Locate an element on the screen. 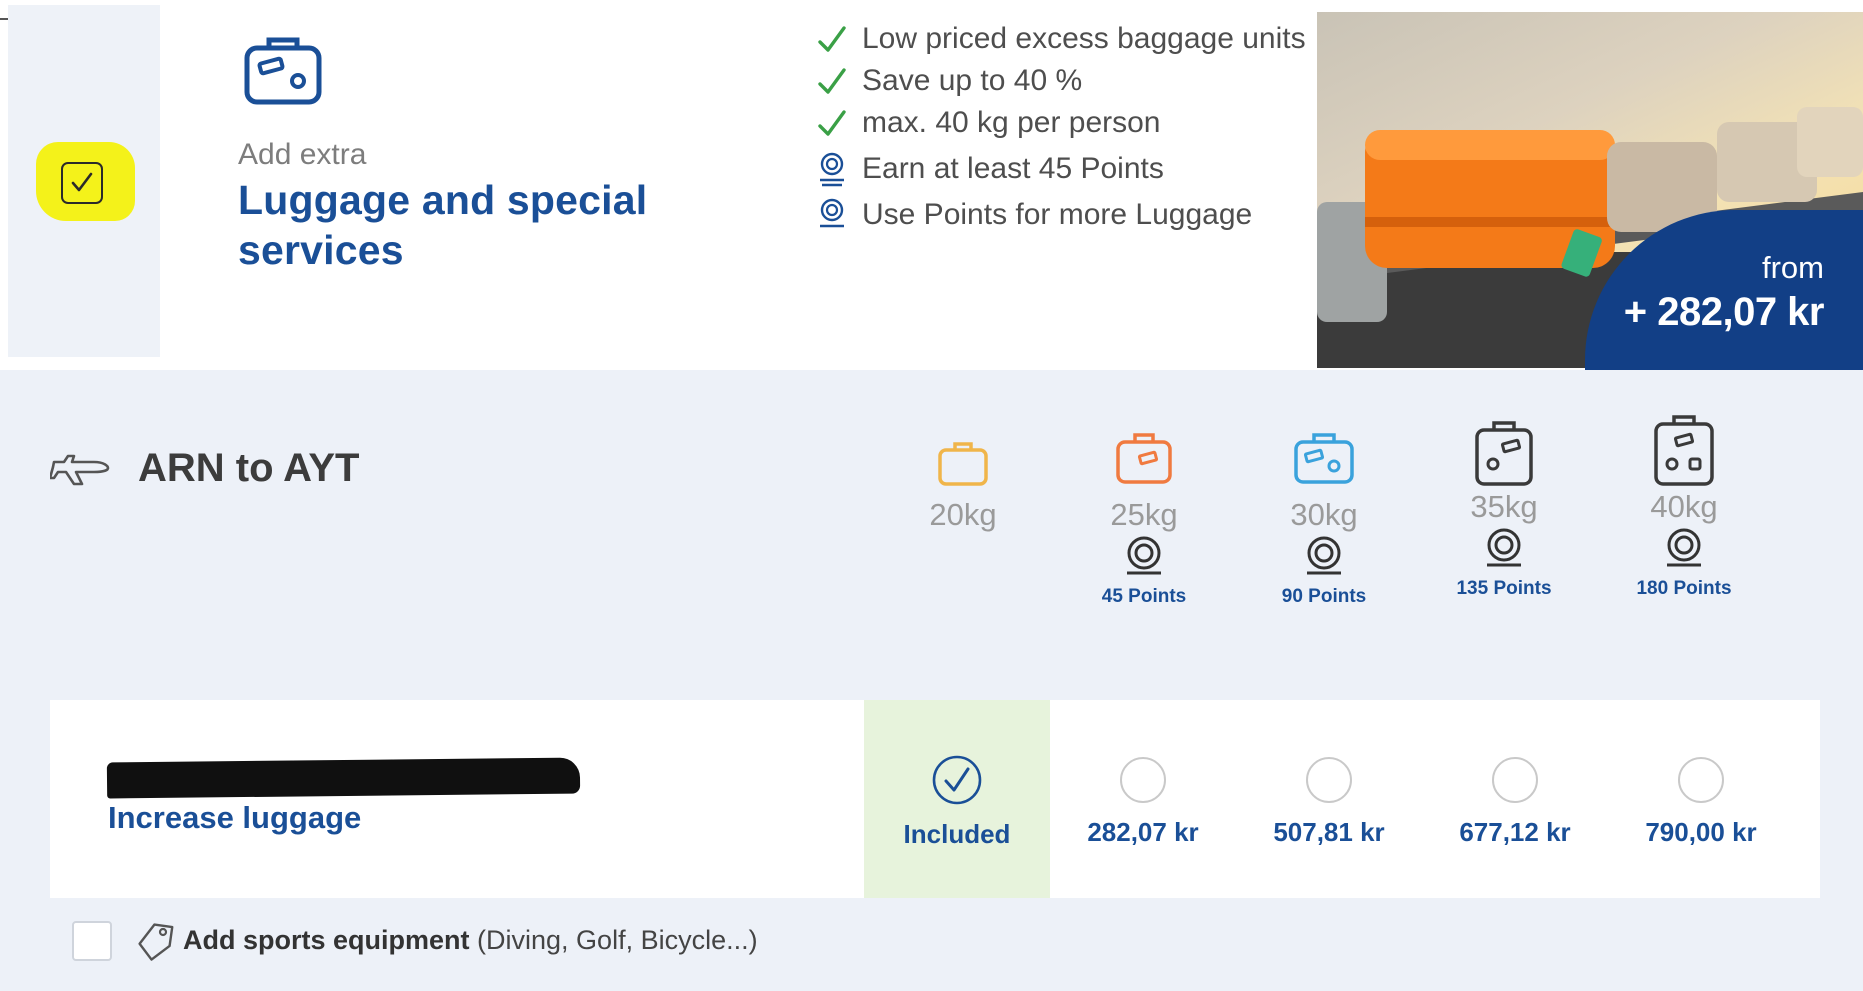  service-title: Luggage and special services is located at coordinates (443, 225).